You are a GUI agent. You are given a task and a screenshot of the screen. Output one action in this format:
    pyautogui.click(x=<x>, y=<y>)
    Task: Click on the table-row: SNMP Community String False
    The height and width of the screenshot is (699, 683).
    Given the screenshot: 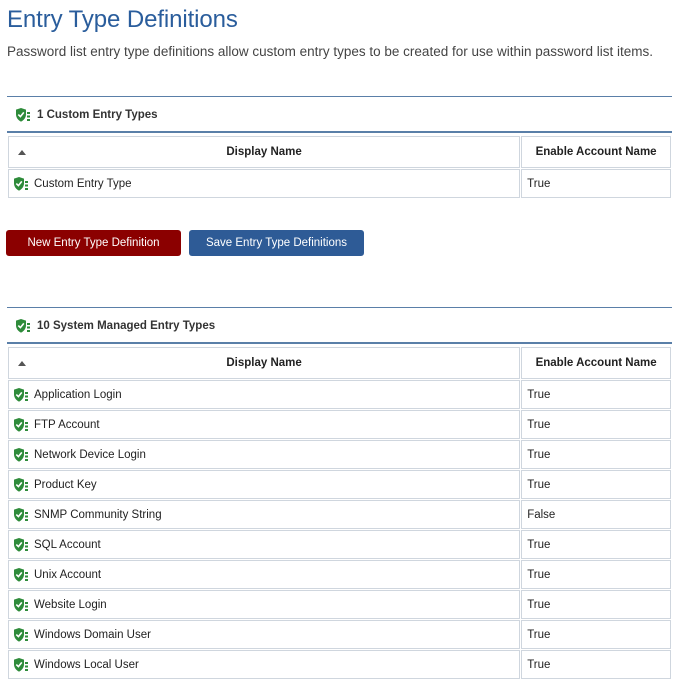 What is the action you would take?
    pyautogui.click(x=339, y=514)
    